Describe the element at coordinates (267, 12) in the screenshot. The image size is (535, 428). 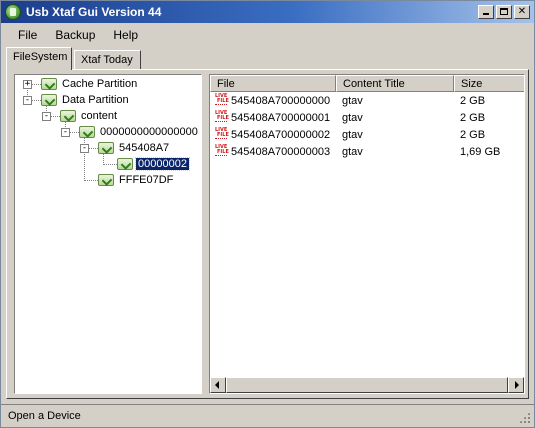
I see `title-bar: Usb Xtaf Gui Version 44 ✕` at that location.